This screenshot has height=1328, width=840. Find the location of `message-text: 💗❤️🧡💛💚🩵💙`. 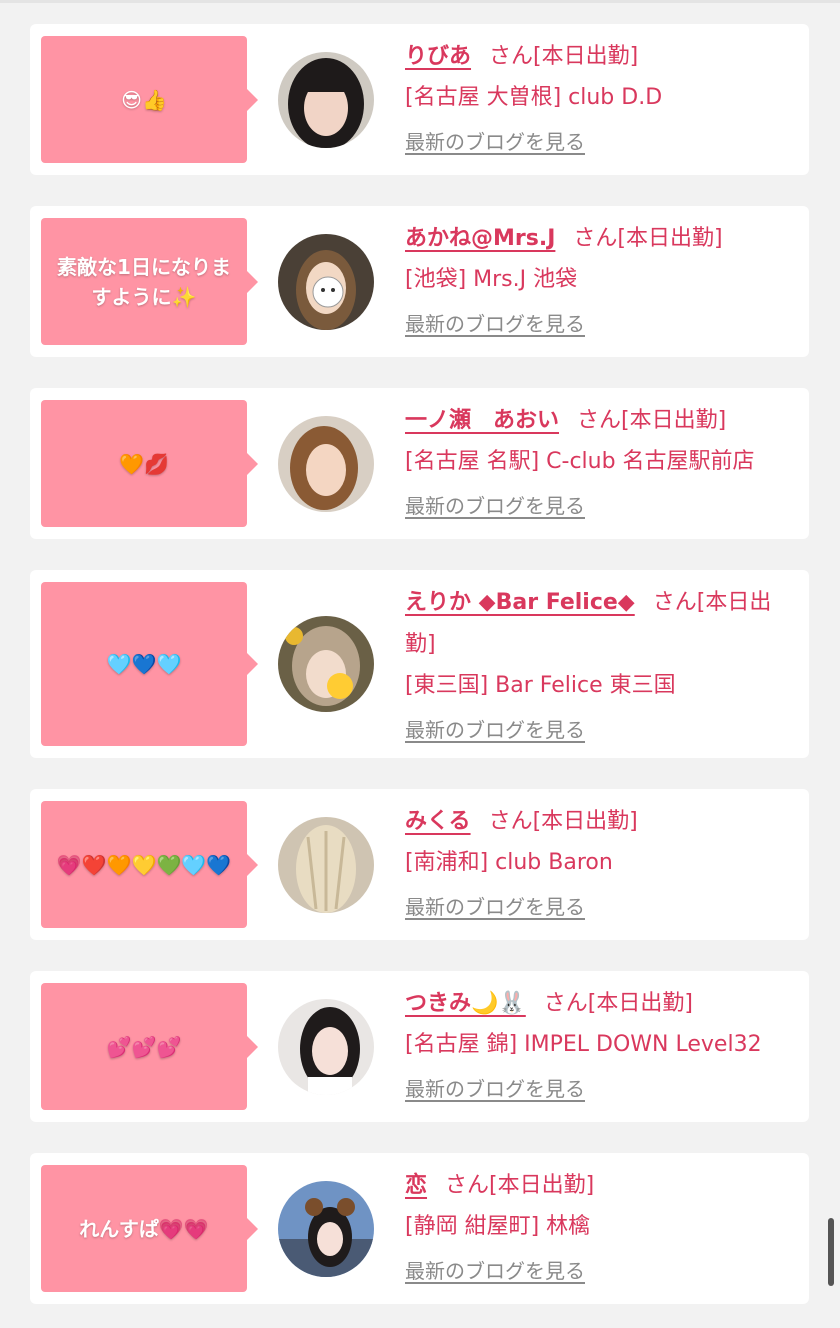

message-text: 💗❤️🧡💛💚🩵💙 is located at coordinates (144, 864).